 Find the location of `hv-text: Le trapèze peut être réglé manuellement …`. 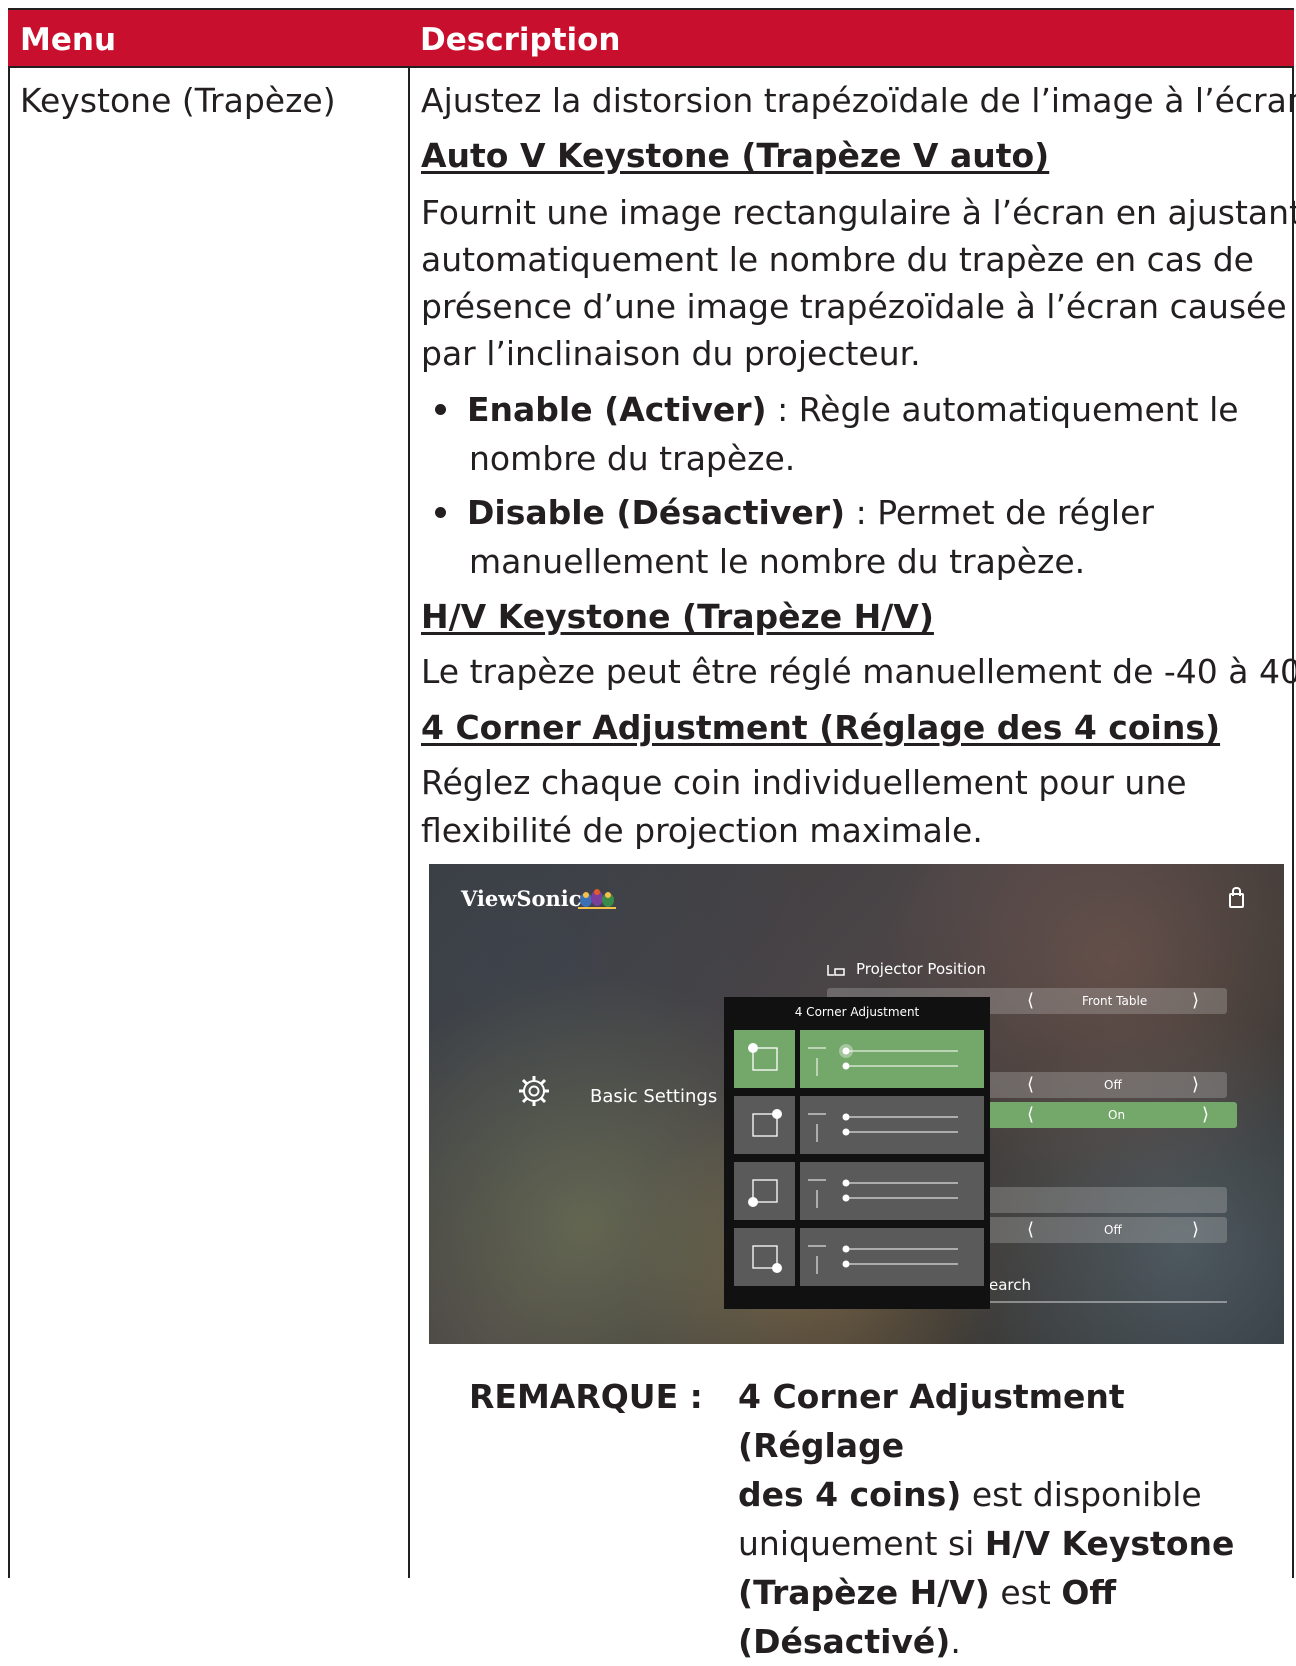

hv-text: Le trapèze peut être réglé manuellement … is located at coordinates (858, 671).